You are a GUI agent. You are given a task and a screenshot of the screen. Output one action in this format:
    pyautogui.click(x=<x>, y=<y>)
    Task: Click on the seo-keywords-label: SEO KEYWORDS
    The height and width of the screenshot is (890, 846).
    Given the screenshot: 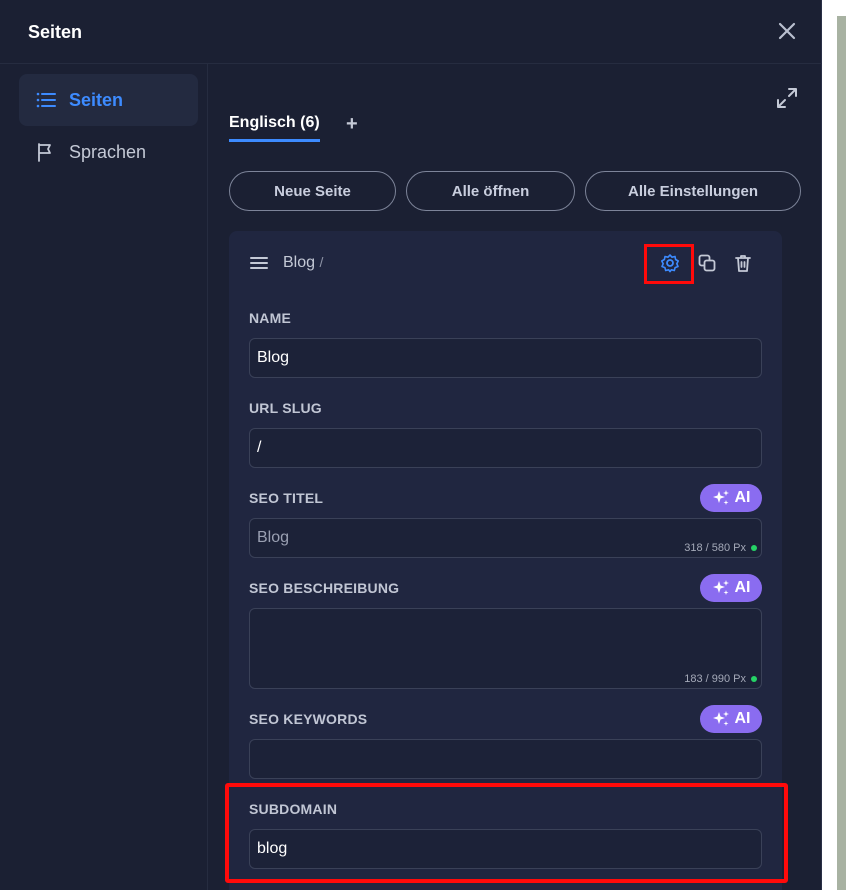 What is the action you would take?
    pyautogui.click(x=308, y=719)
    